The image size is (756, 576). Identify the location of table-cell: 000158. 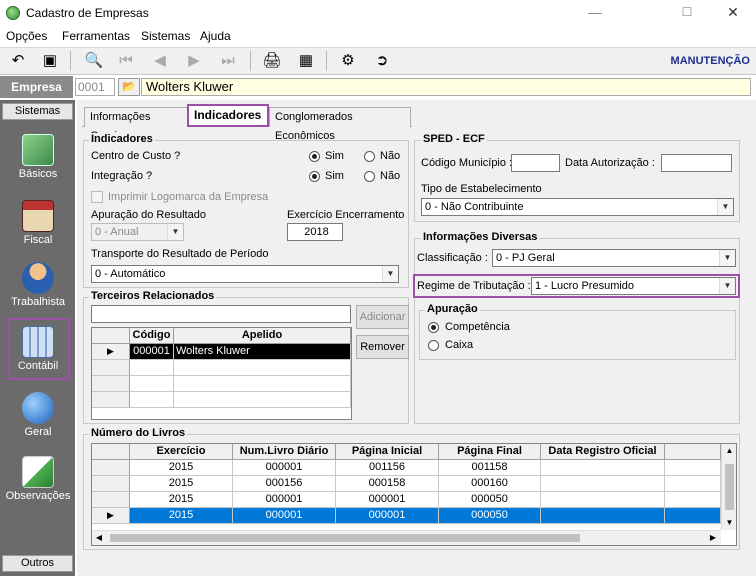
(387, 484).